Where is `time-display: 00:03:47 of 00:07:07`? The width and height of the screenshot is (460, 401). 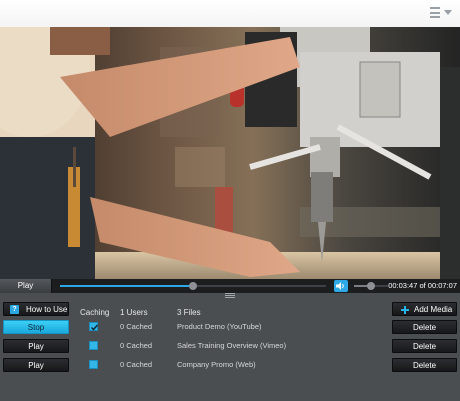
time-display: 00:03:47 of 00:07:07 is located at coordinates (422, 285).